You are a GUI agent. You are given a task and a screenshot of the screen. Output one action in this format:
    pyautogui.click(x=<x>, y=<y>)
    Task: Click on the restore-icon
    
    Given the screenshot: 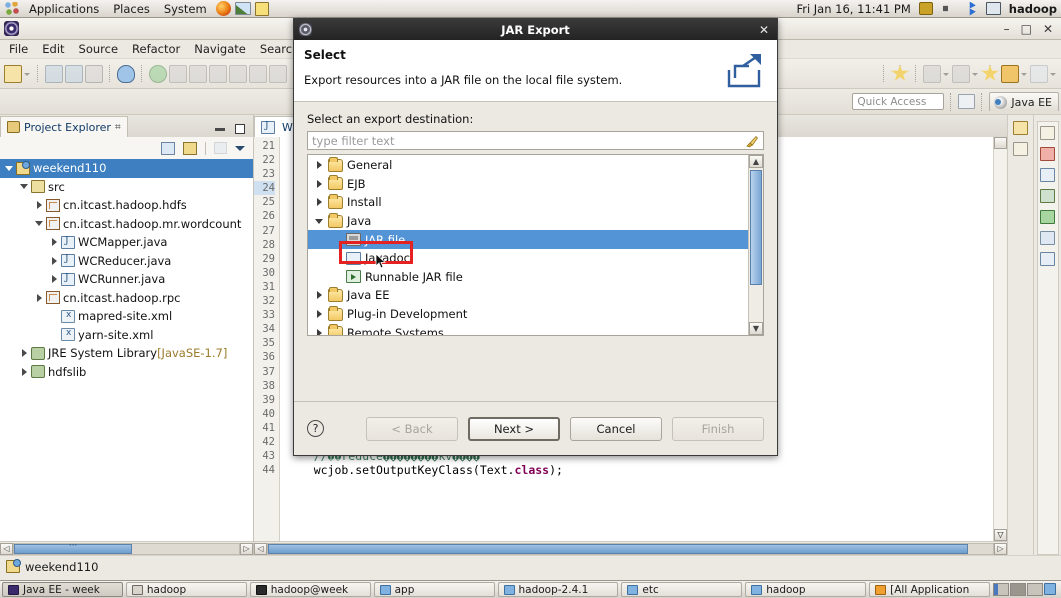 What is the action you would take?
    pyautogui.click(x=1047, y=133)
    